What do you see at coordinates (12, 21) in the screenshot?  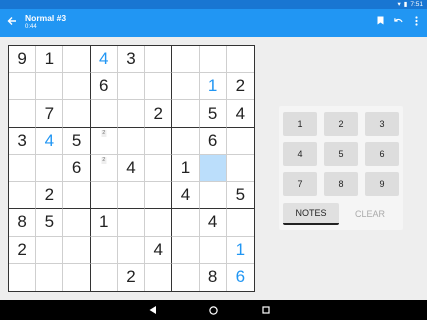 I see `arrow-back-icon` at bounding box center [12, 21].